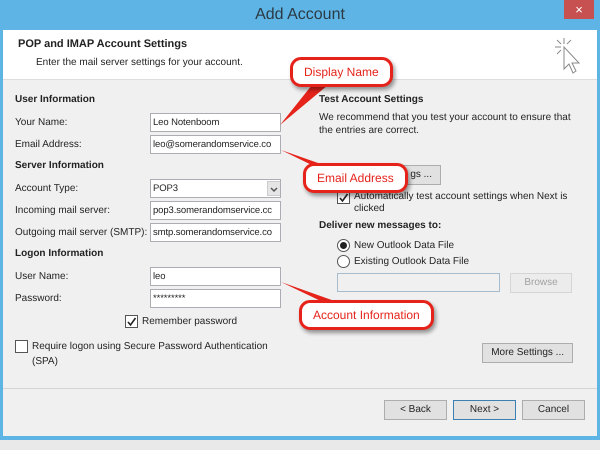 This screenshot has height=450, width=600. Describe the element at coordinates (63, 211) in the screenshot. I see `field-label: Incoming mail server:` at that location.